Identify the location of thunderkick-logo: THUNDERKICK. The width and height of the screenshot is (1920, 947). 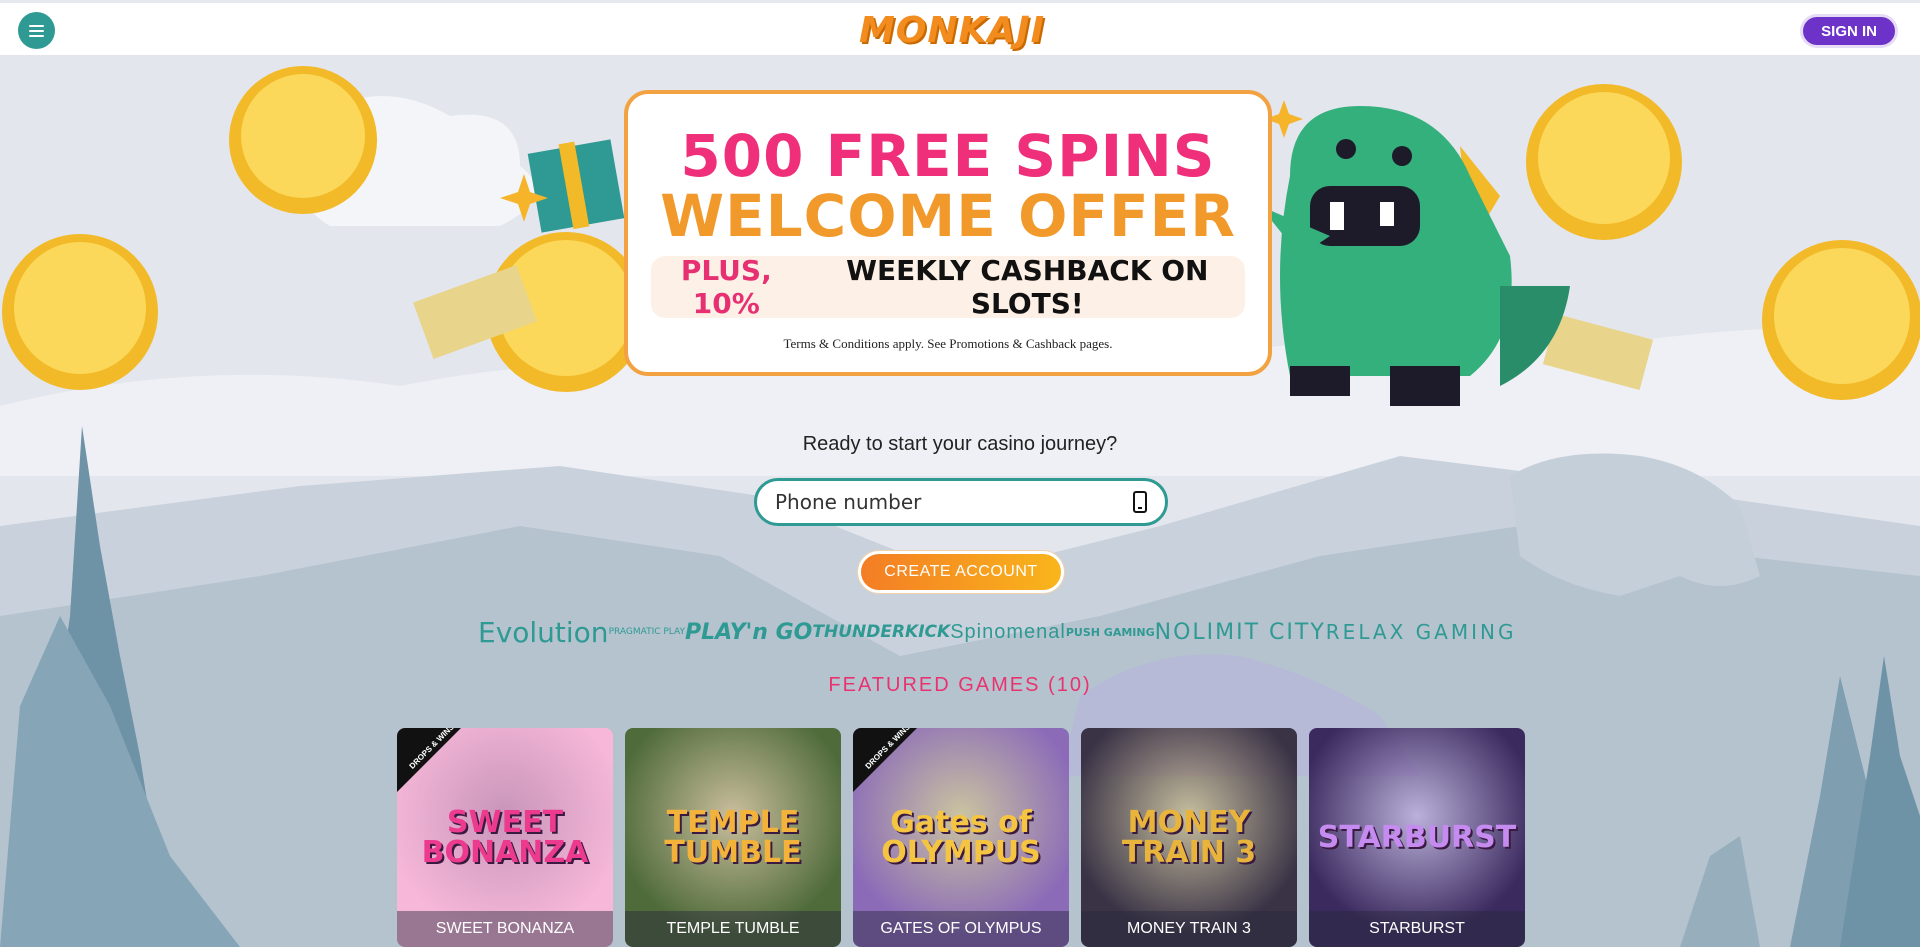
(881, 632).